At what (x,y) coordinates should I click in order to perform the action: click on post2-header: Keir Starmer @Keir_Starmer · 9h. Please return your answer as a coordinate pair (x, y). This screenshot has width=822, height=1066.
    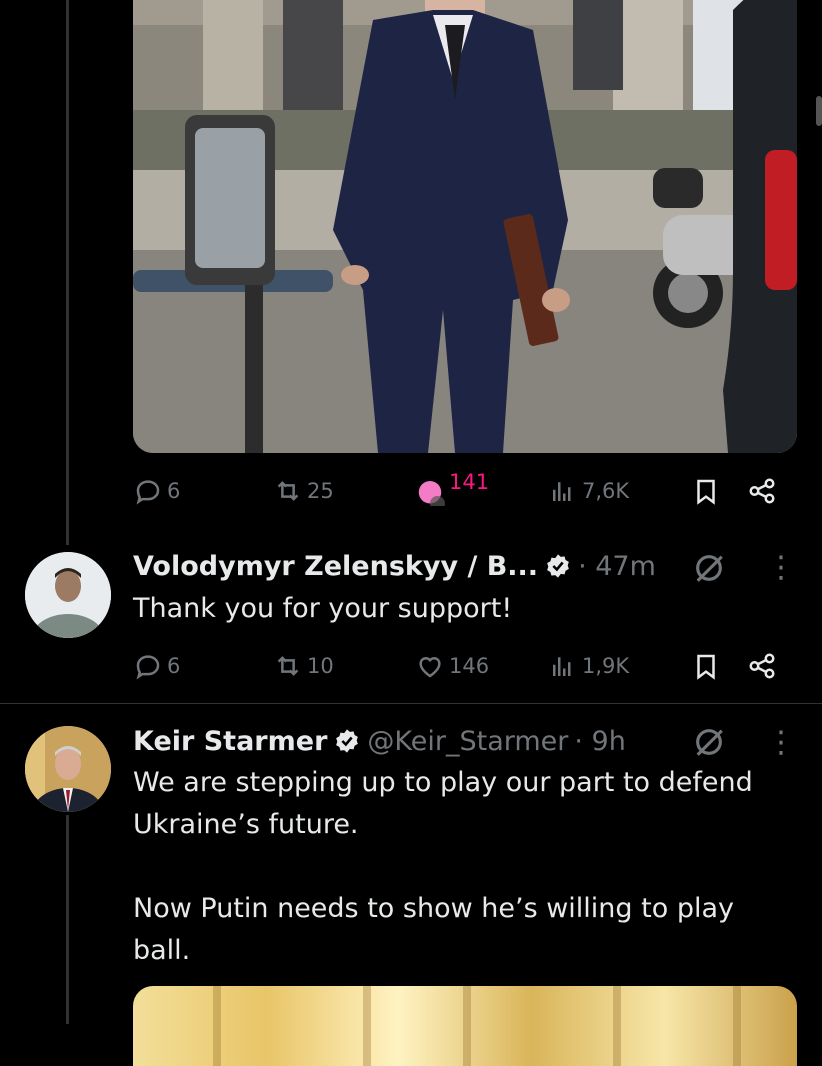
    Looking at the image, I should click on (379, 741).